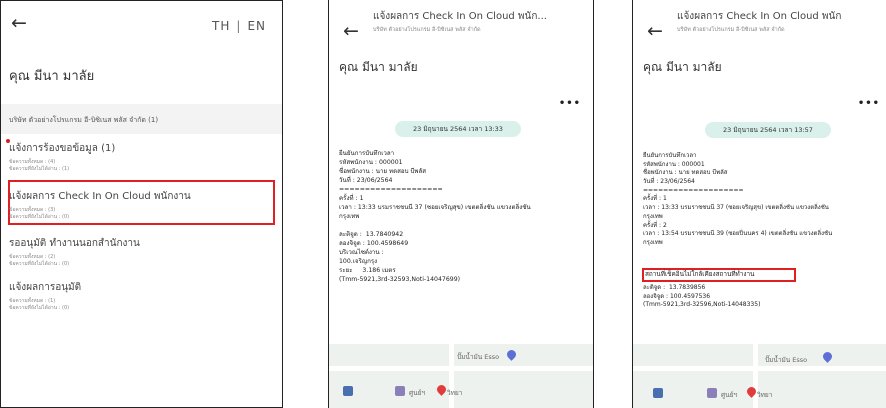 This screenshot has height=408, width=886. What do you see at coordinates (8, 141) in the screenshot?
I see `unread-dot-icon` at bounding box center [8, 141].